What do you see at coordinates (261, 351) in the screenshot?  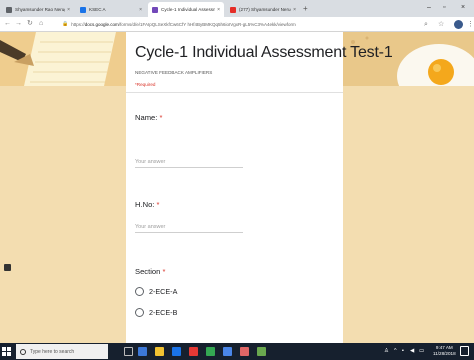 I see `app-icon` at bounding box center [261, 351].